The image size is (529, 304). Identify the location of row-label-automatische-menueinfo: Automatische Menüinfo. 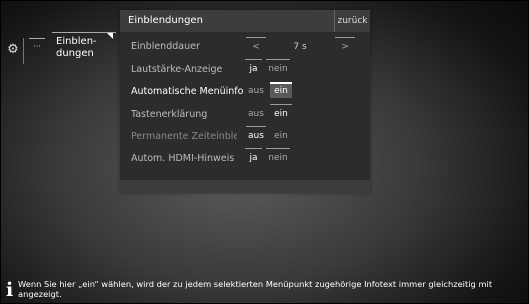
(187, 91).